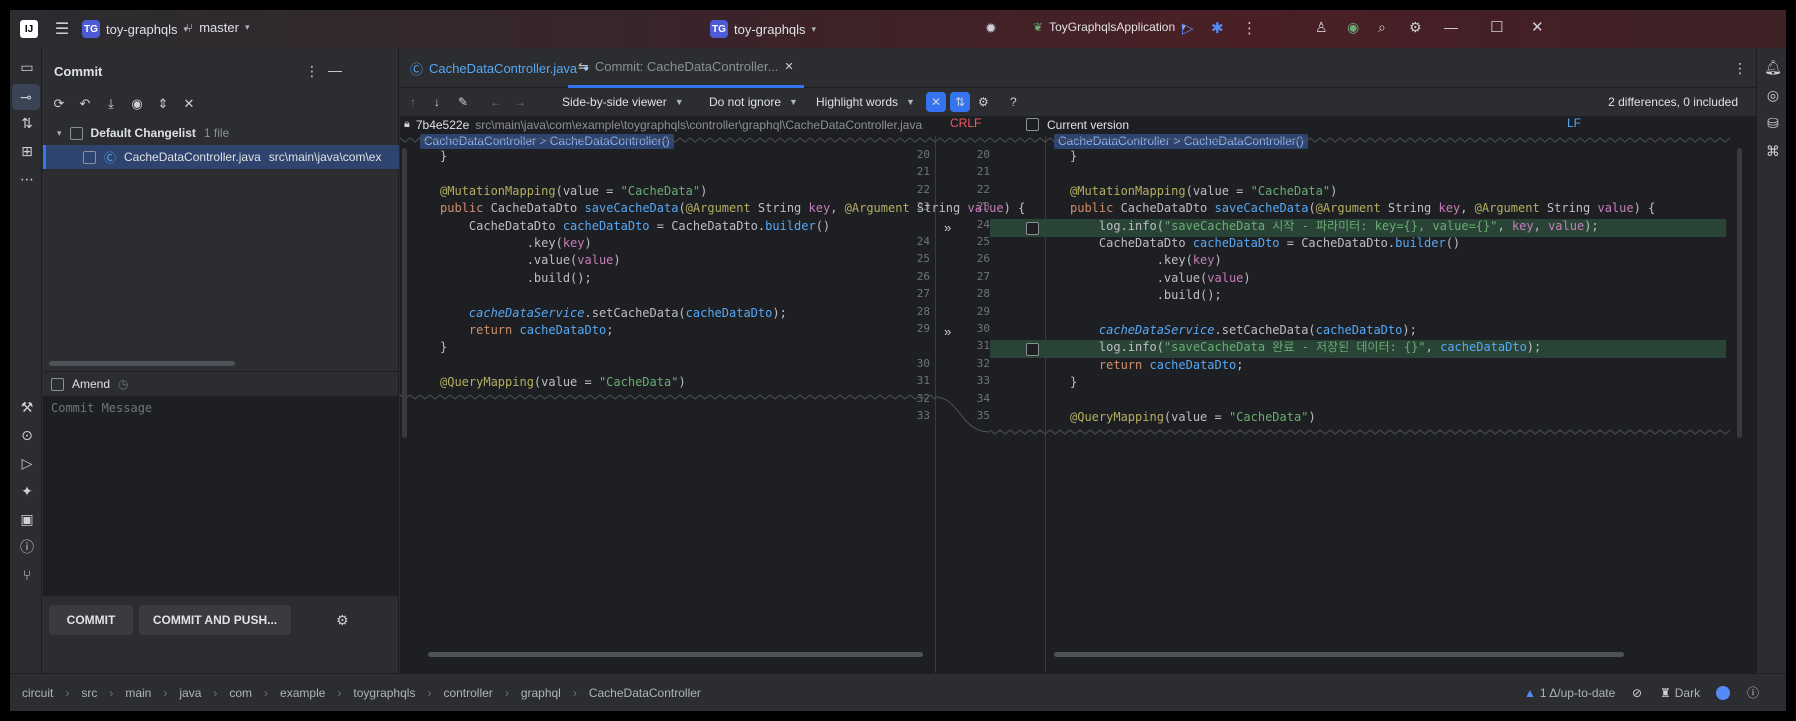 This screenshot has width=1796, height=721. Describe the element at coordinates (27, 179) in the screenshot. I see `more-tools-icon: ⋯` at that location.